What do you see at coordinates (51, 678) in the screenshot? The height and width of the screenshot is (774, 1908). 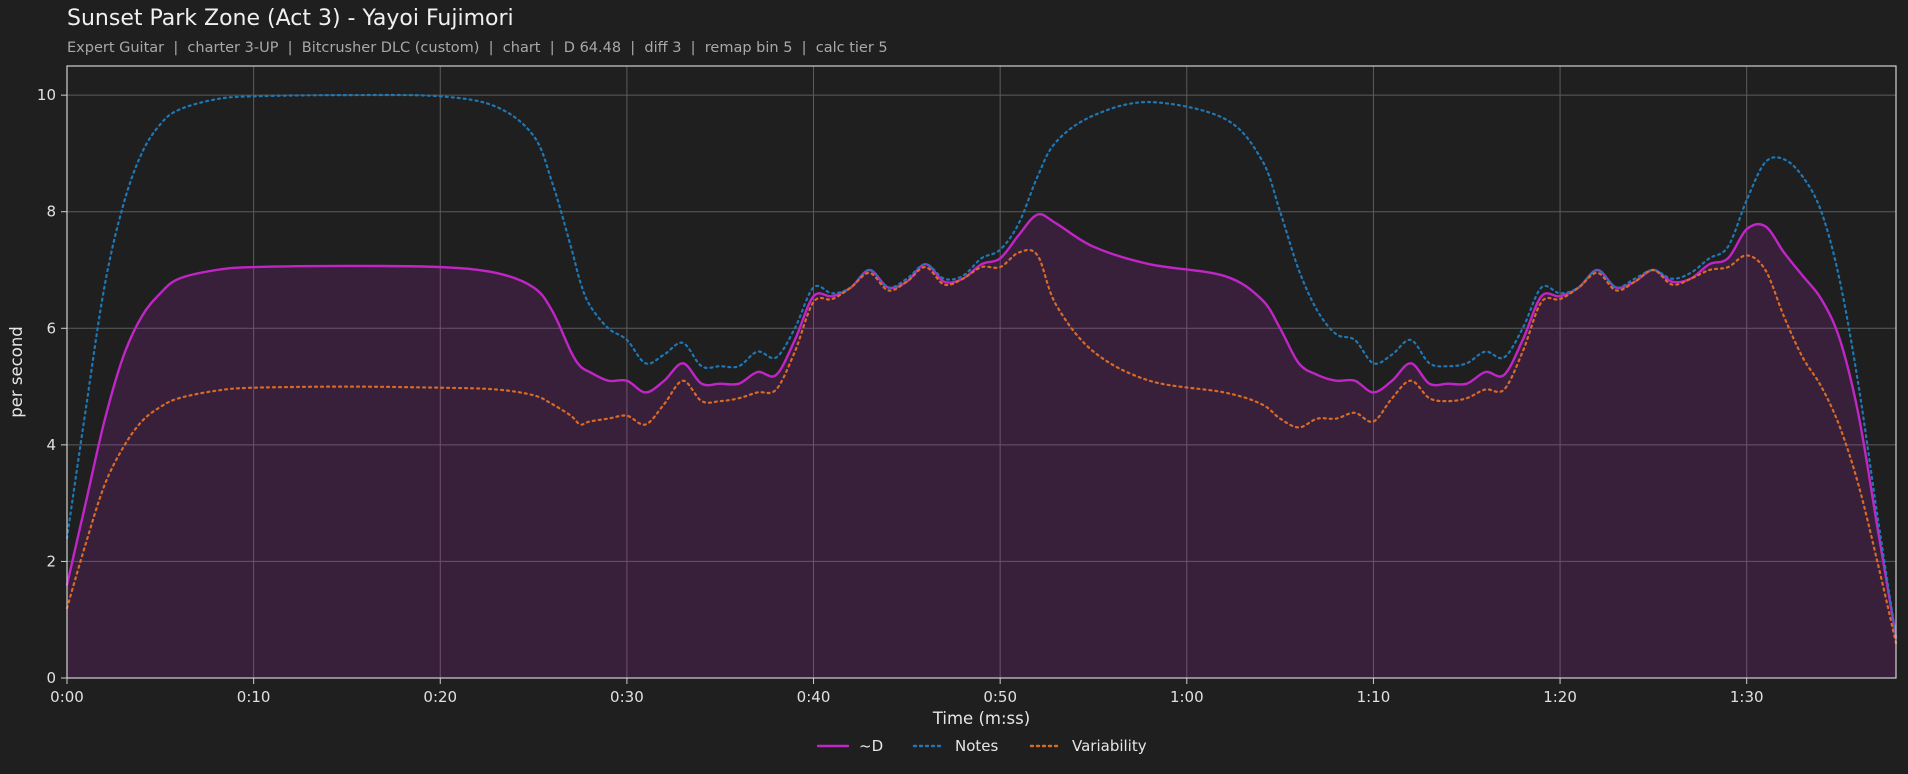 I see `y-tick-label: 0` at bounding box center [51, 678].